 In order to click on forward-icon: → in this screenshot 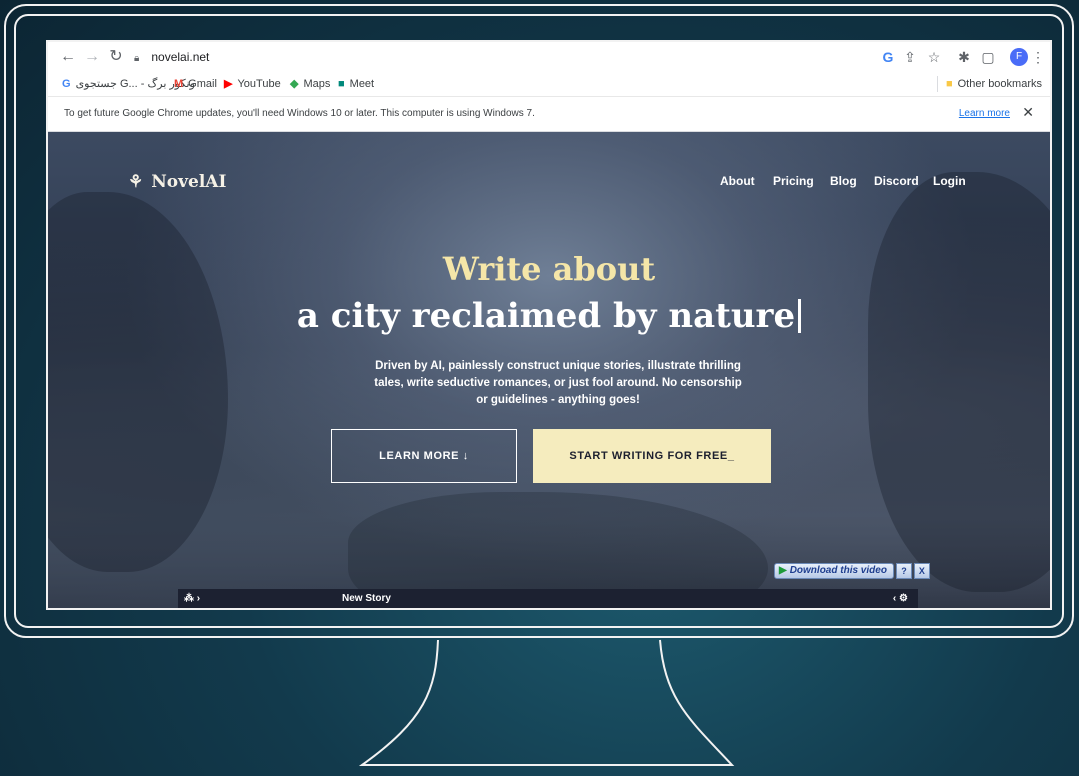, I will do `click(92, 57)`.